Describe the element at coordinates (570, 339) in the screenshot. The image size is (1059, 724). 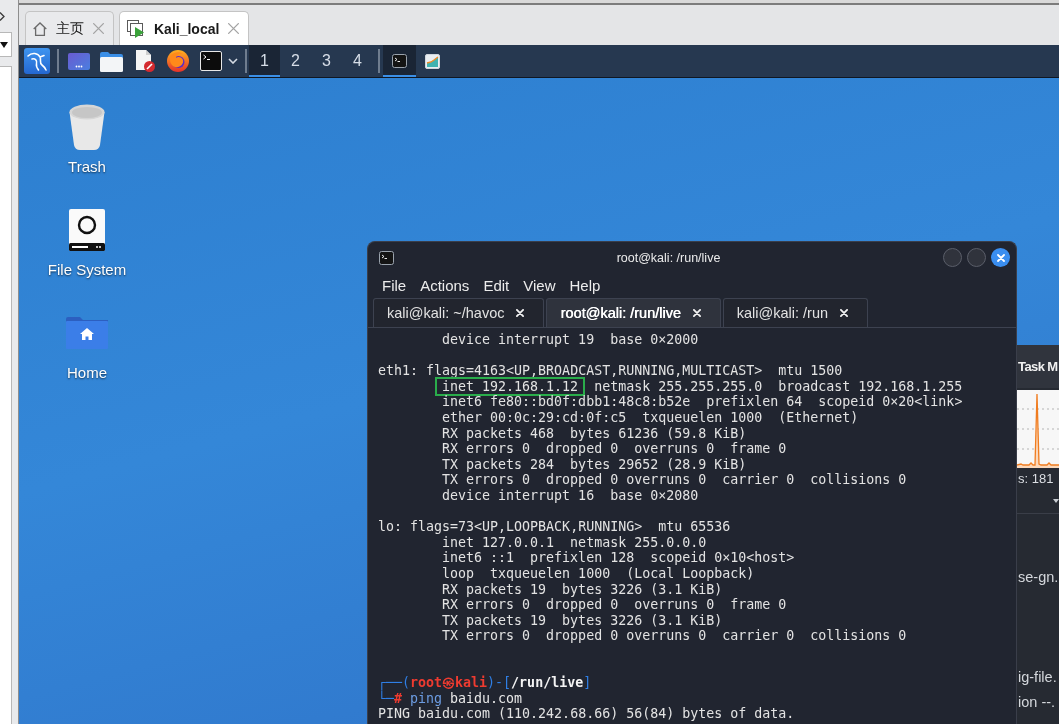
I see `terminal-line: device interrupt 19 base 0×2000` at that location.